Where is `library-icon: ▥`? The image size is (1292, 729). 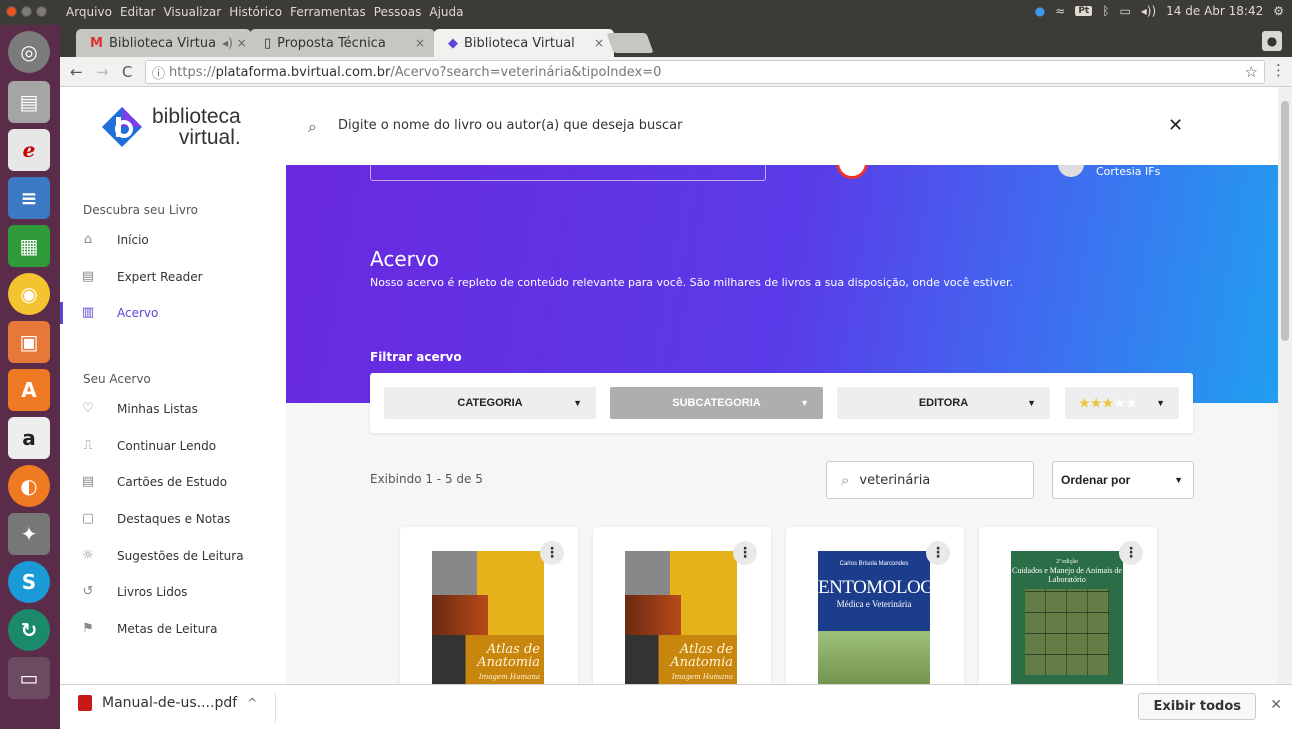 library-icon: ▥ is located at coordinates (88, 312).